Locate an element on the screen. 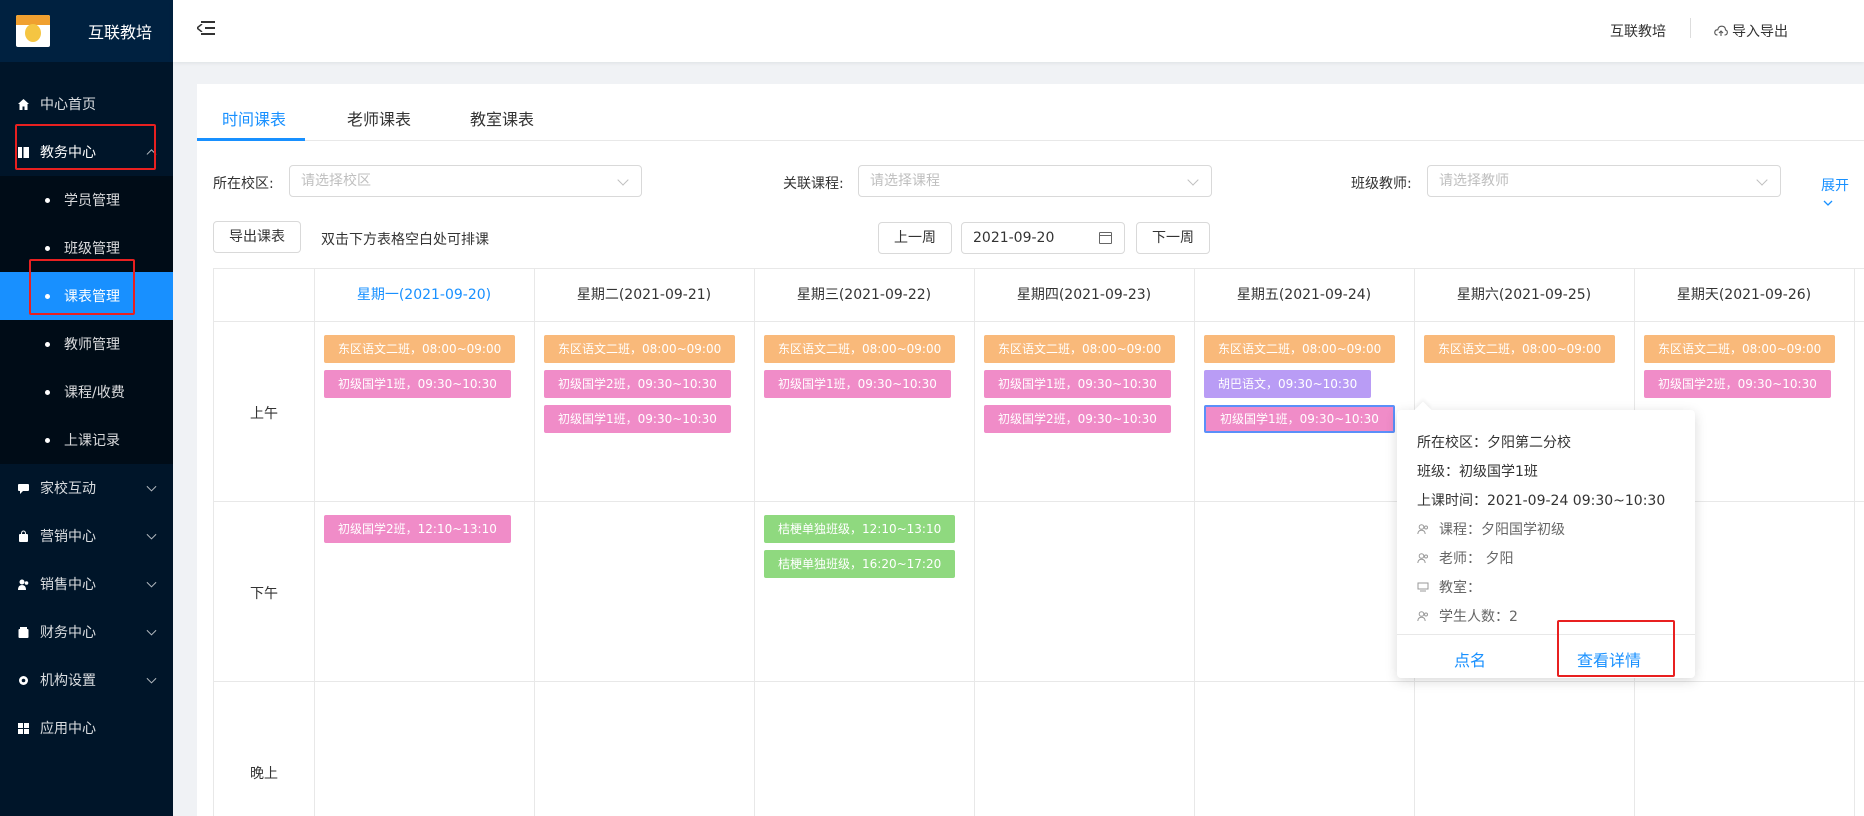 This screenshot has height=816, width=1864. expand-label: 展开 is located at coordinates (1835, 186).